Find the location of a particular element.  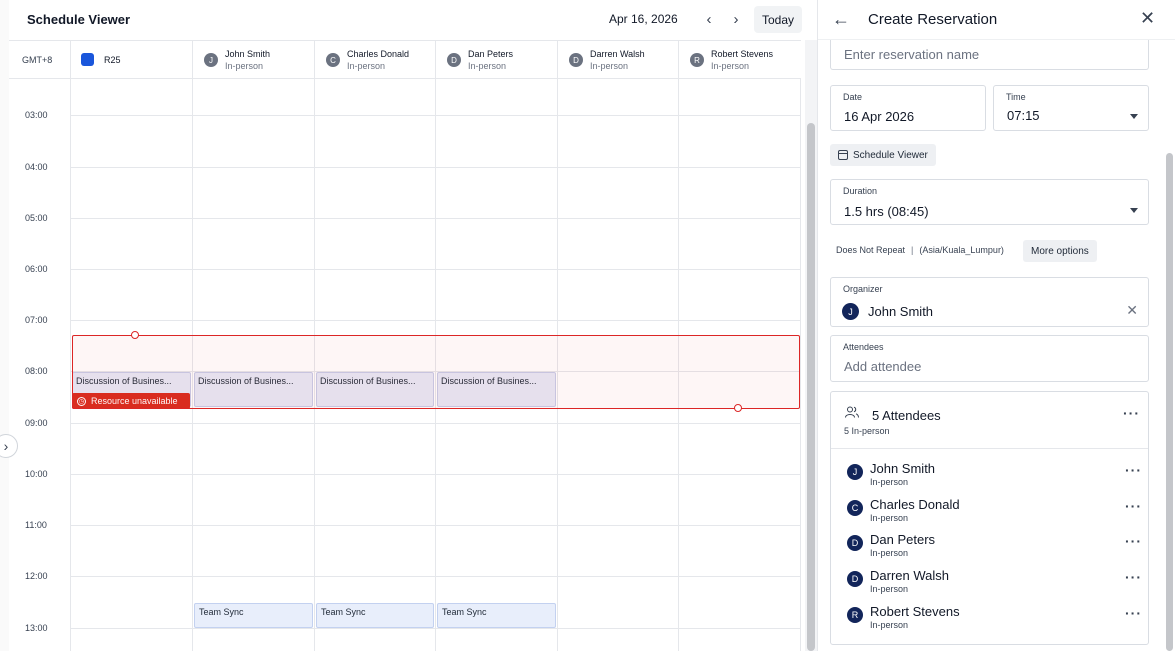

attendees-input: Attendees Add attendee is located at coordinates (989, 358).